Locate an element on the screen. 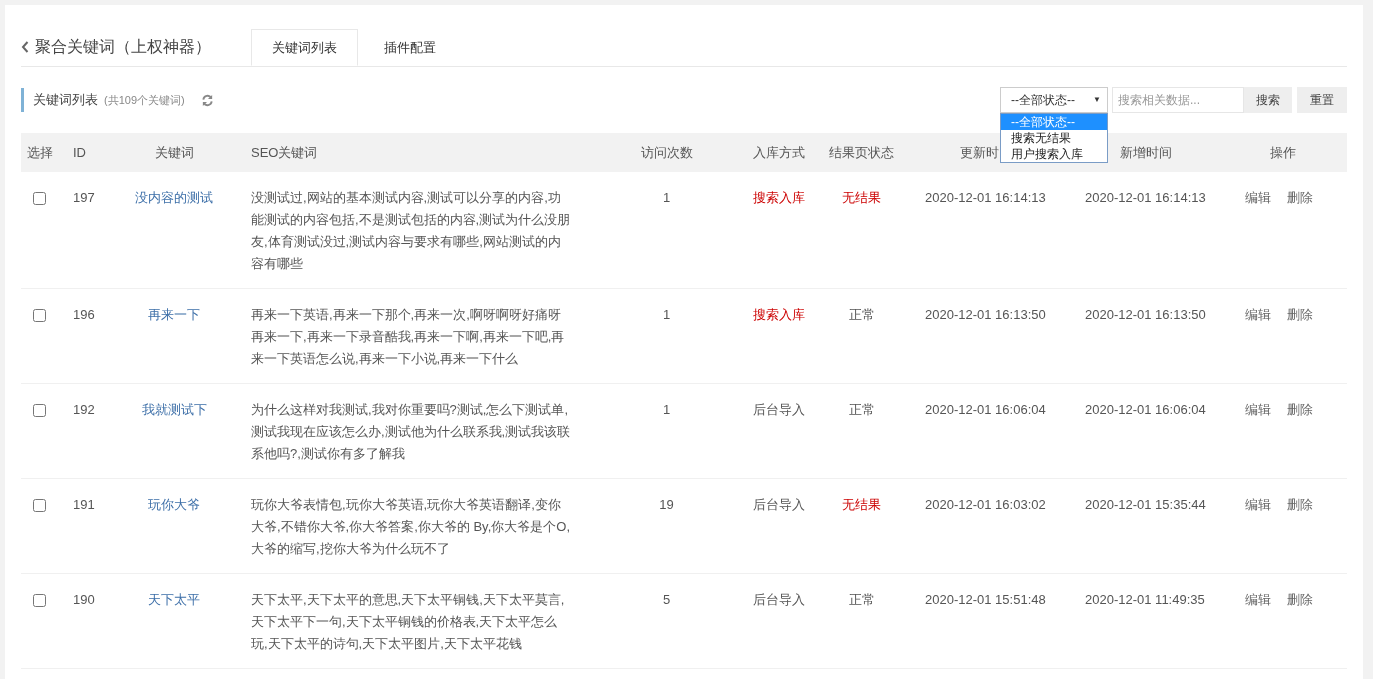 Image resolution: width=1373 pixels, height=679 pixels. created-time-cell: 2020-12-01 16:06:04 is located at coordinates (1145, 409).